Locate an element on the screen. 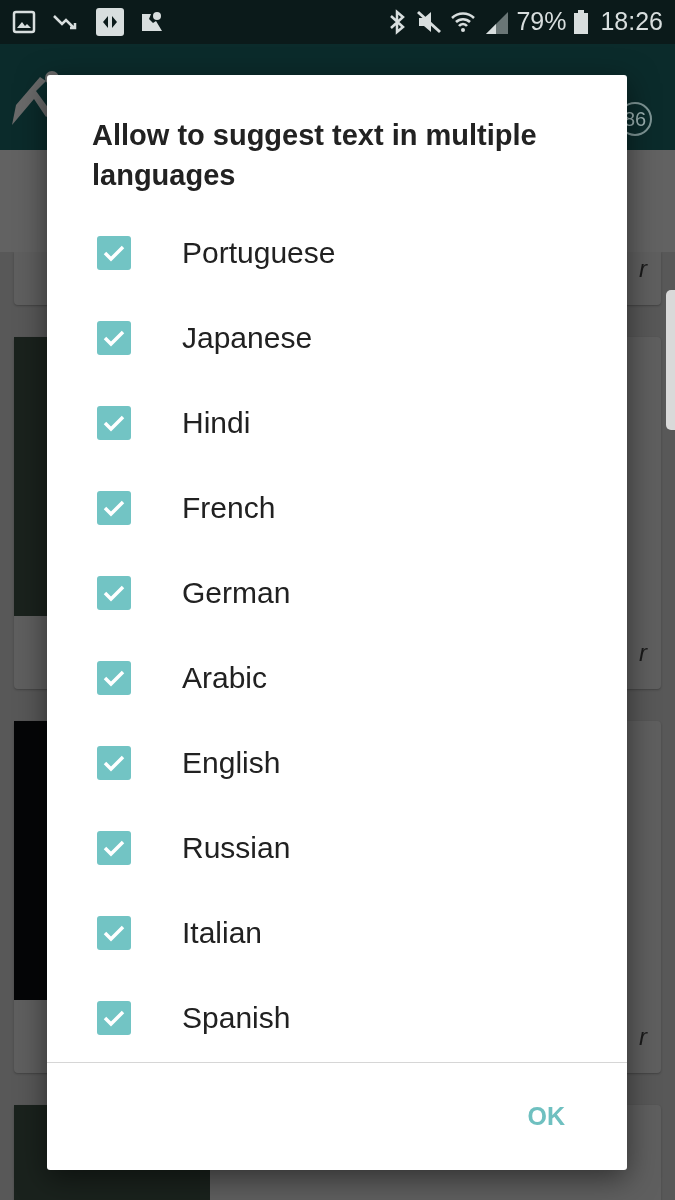 Image resolution: width=675 pixels, height=1200 pixels. language-label: Portuguese is located at coordinates (259, 253).